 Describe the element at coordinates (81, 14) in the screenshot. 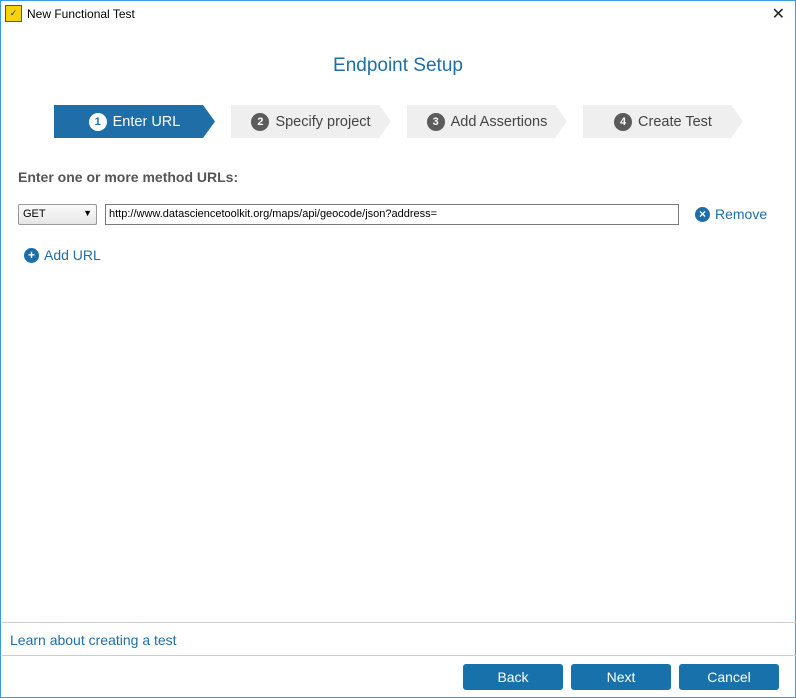

I see `window-title: New Functional Test` at that location.